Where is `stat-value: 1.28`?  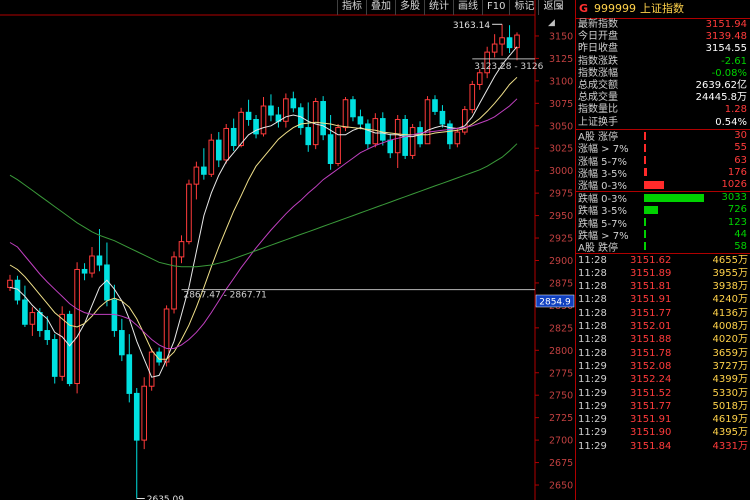 stat-value: 1.28 is located at coordinates (735, 110).